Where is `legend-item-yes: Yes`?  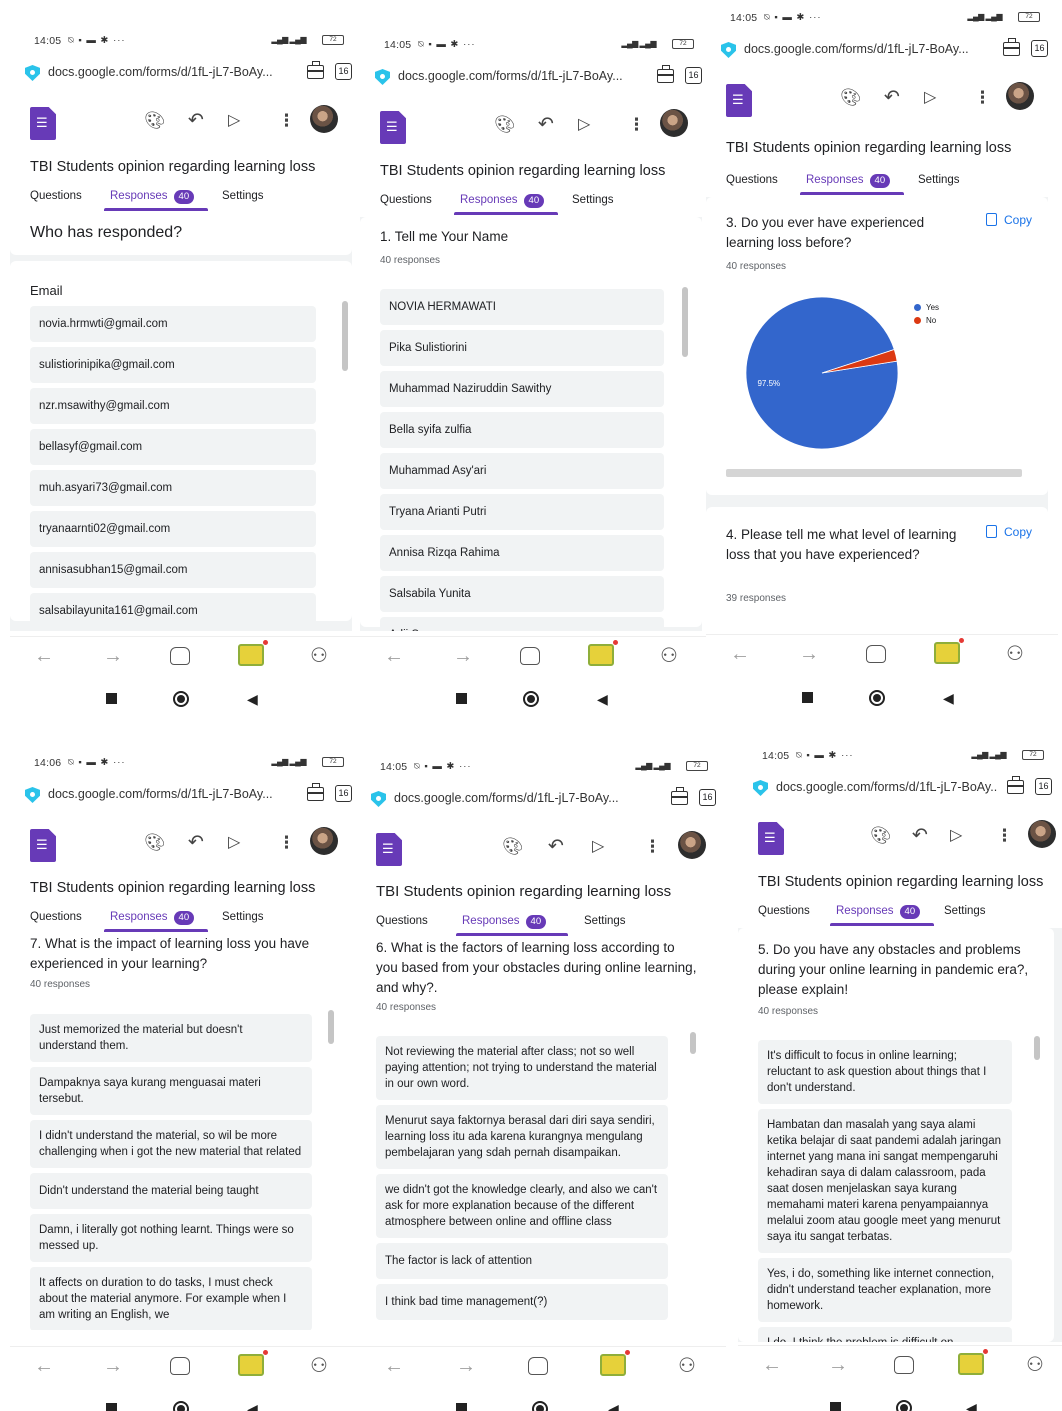 legend-item-yes: Yes is located at coordinates (926, 307).